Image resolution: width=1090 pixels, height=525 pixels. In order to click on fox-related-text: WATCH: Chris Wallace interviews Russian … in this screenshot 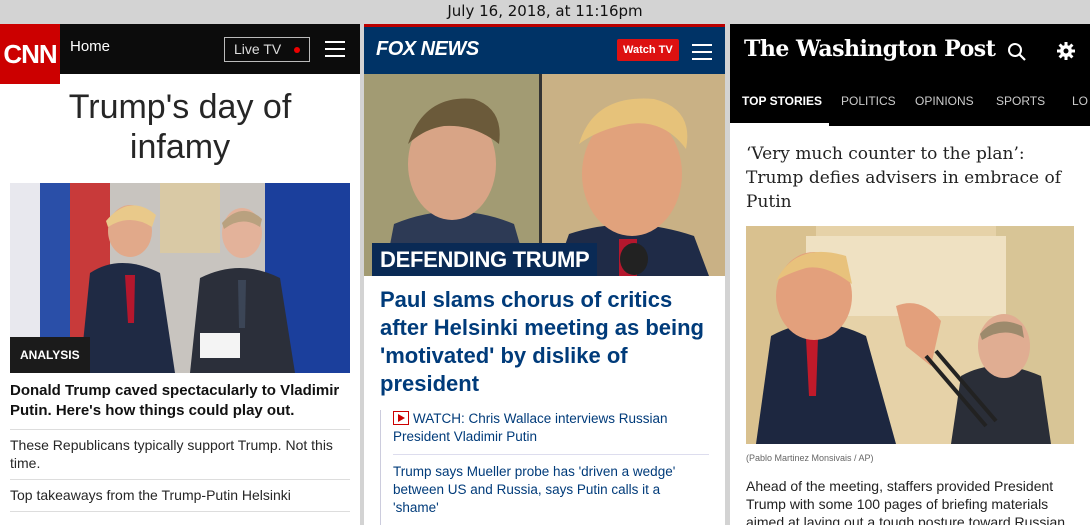, I will do `click(530, 427)`.